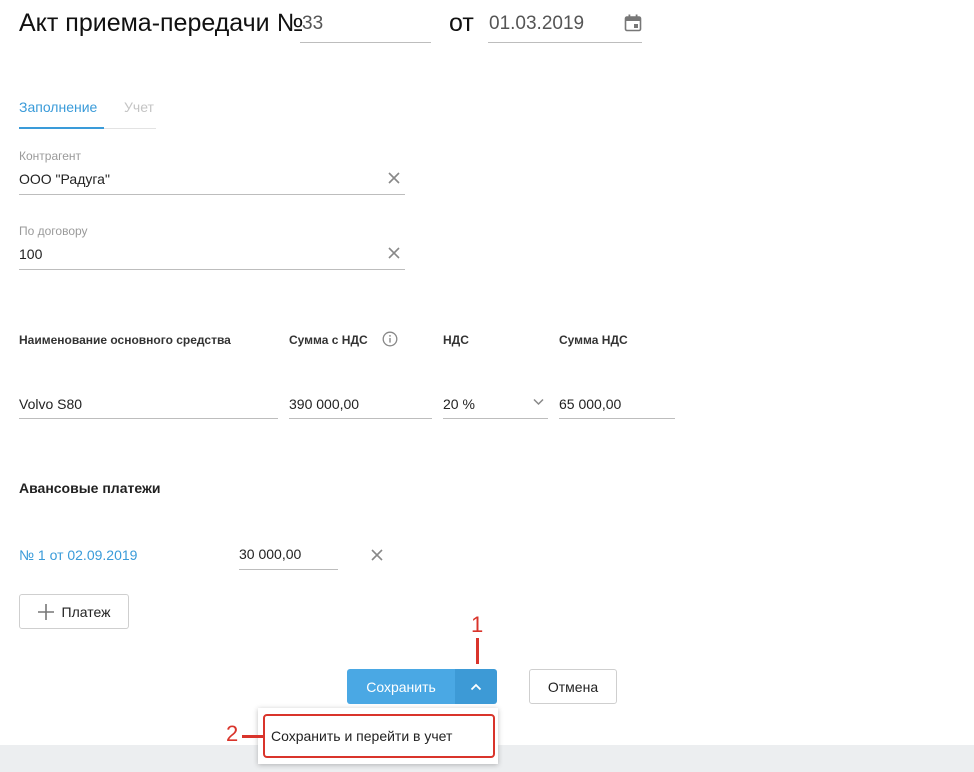 The image size is (974, 772). I want to click on calendar-icon, so click(633, 23).